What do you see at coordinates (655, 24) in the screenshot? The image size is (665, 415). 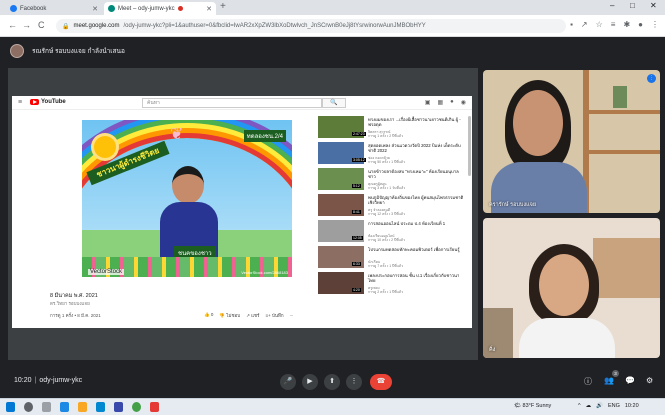 I see `menu-kebab-icon: ⋮` at bounding box center [655, 24].